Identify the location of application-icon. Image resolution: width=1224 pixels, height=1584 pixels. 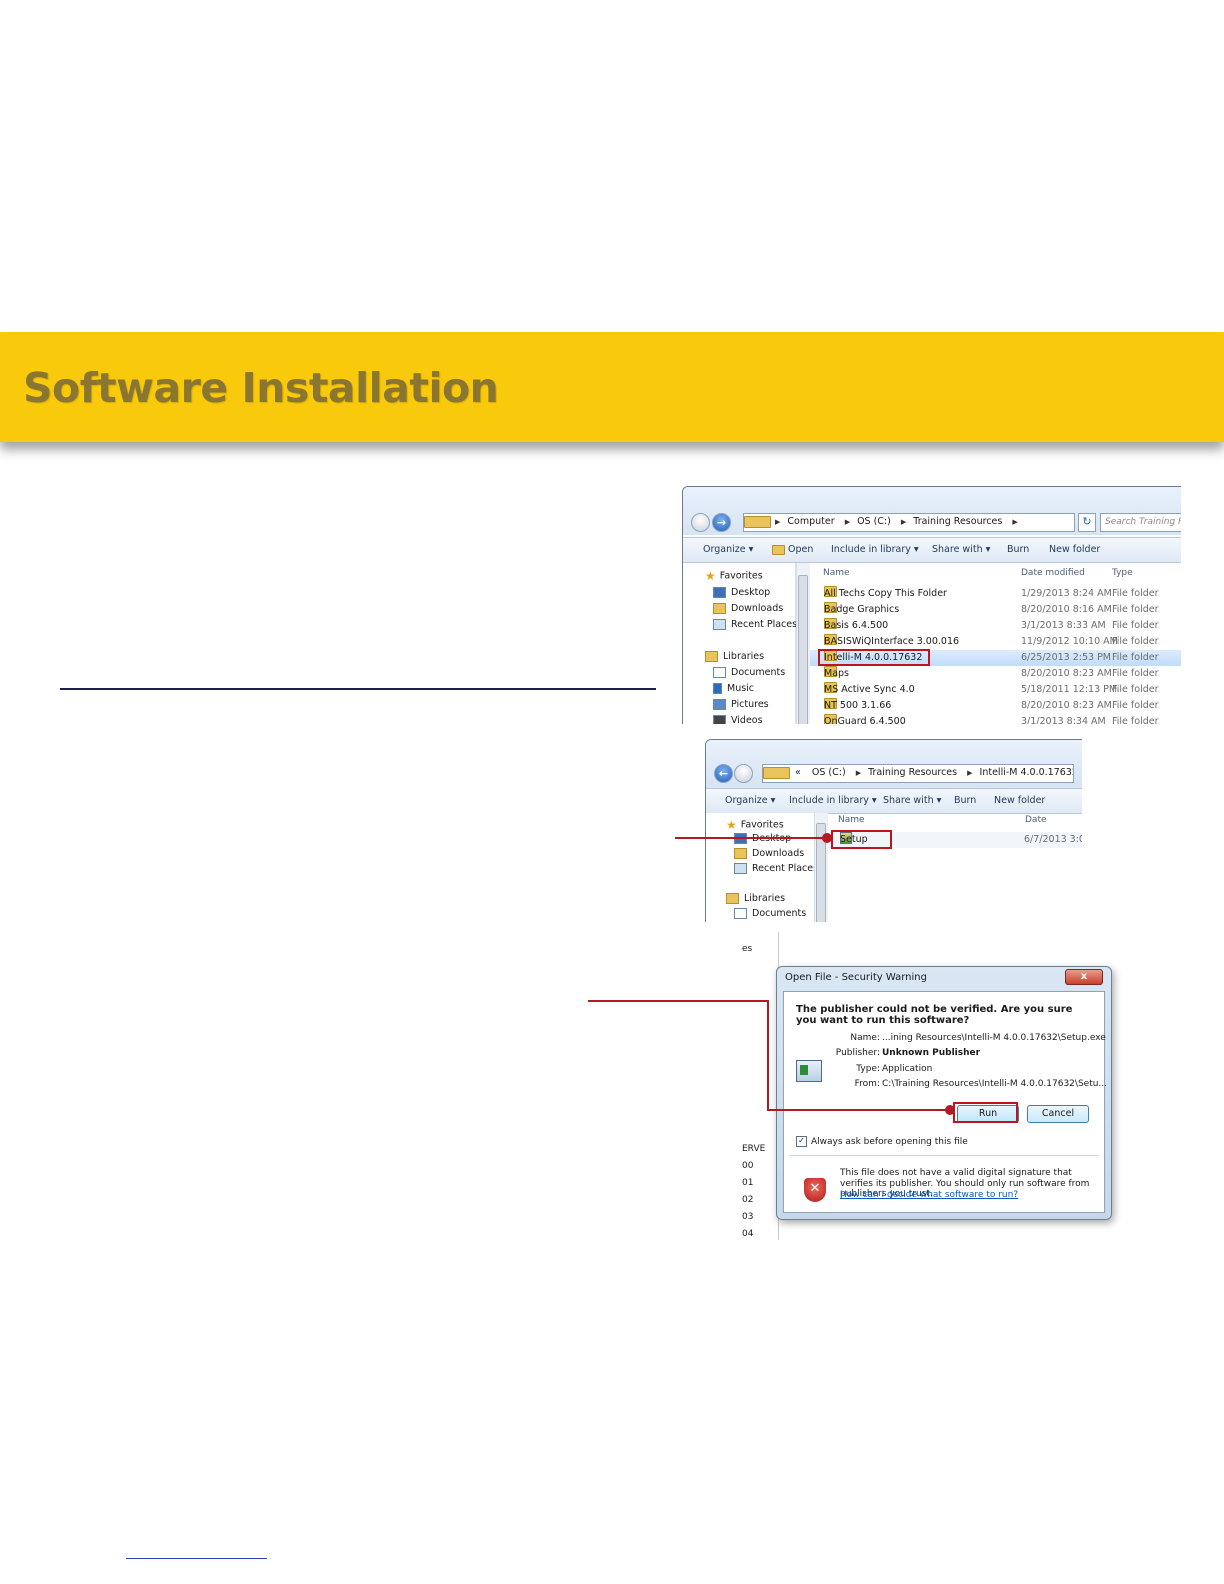
(809, 1071).